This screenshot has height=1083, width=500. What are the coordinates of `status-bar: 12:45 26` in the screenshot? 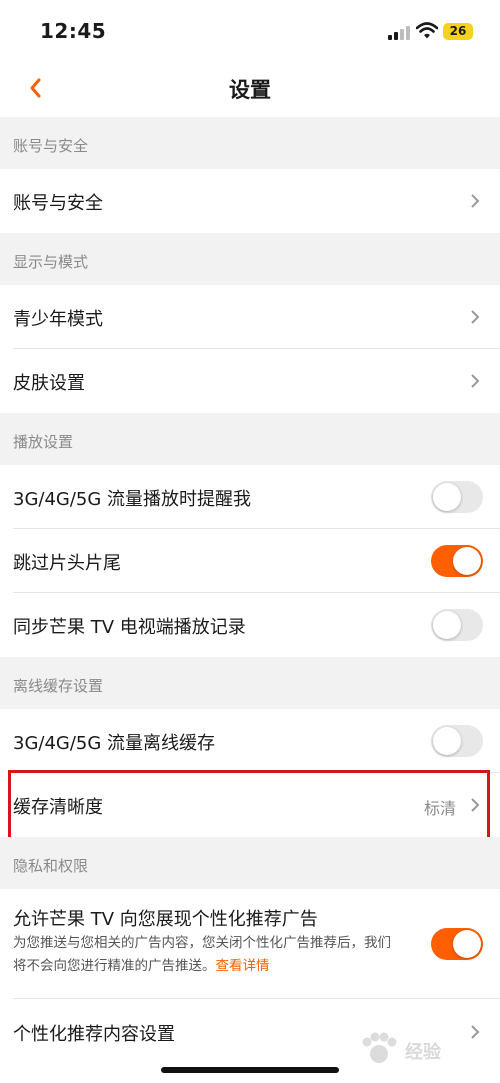 It's located at (250, 31).